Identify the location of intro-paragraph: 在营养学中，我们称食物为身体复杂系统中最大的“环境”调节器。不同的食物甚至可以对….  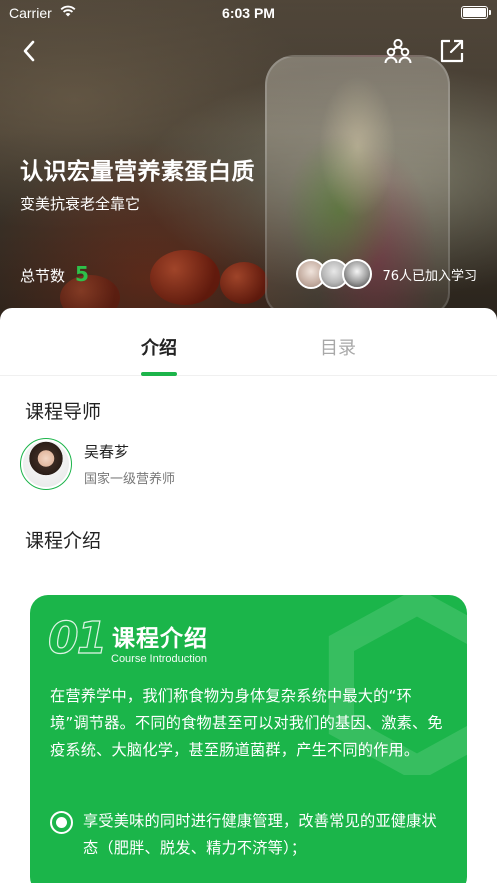
(246, 723).